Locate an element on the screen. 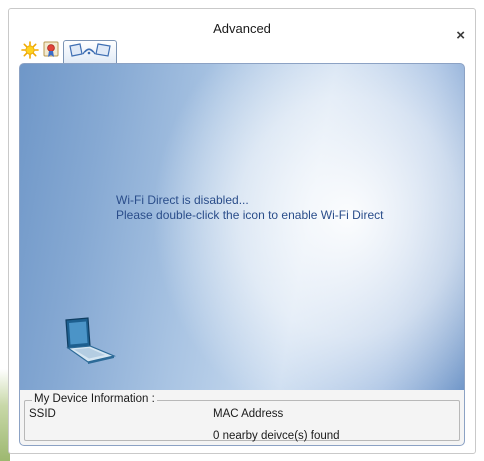 Image resolution: width=484 pixels, height=461 pixels. device-info-legend: My Device Information : is located at coordinates (94, 399).